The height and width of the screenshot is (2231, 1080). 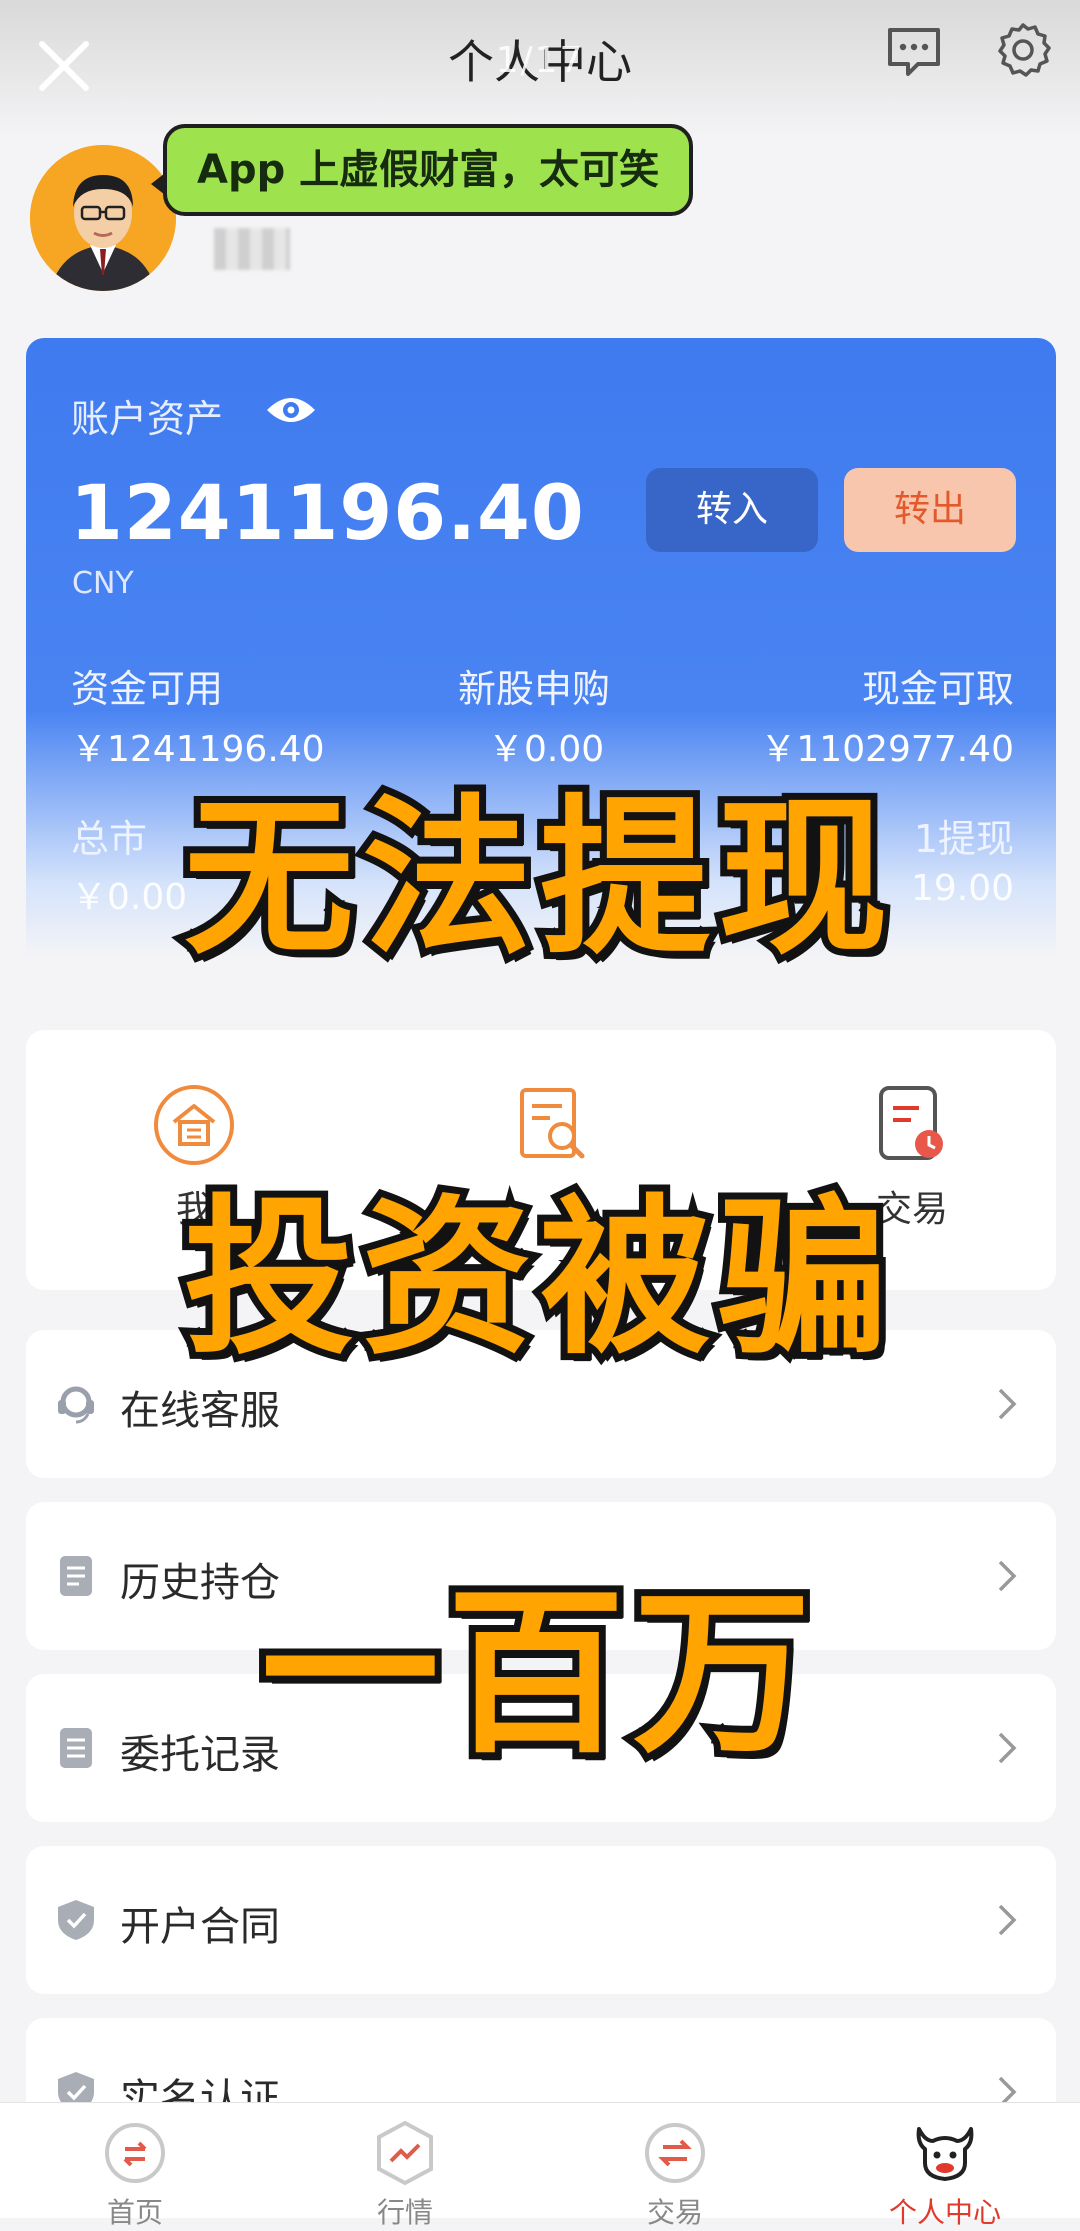 What do you see at coordinates (540, 70) in the screenshot?
I see `top-bar: 个人中心 1/17` at bounding box center [540, 70].